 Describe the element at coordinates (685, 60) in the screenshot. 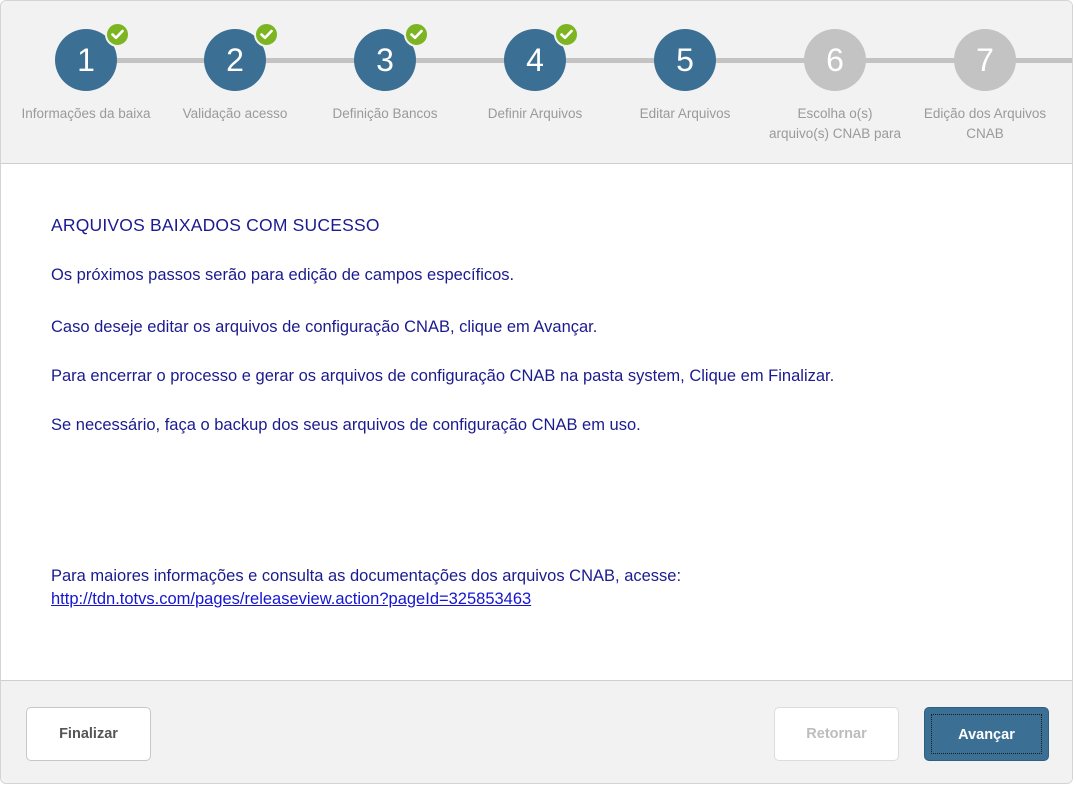

I see `step-circle: 5` at that location.